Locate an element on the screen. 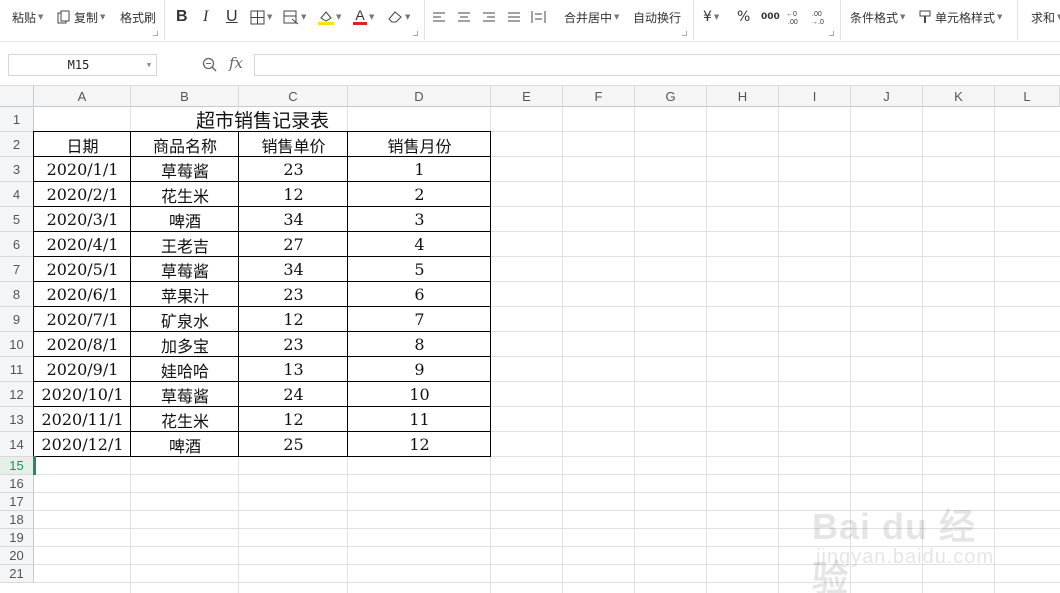 The width and height of the screenshot is (1060, 593). align-right-button is located at coordinates (489, 17).